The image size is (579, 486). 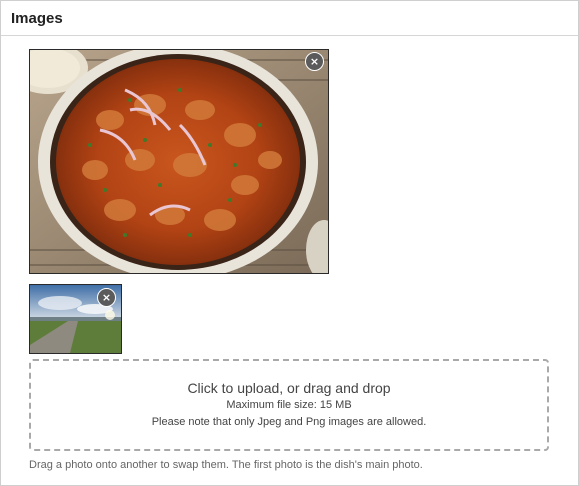 I want to click on remove-main-photo-button: ×, so click(x=314, y=61).